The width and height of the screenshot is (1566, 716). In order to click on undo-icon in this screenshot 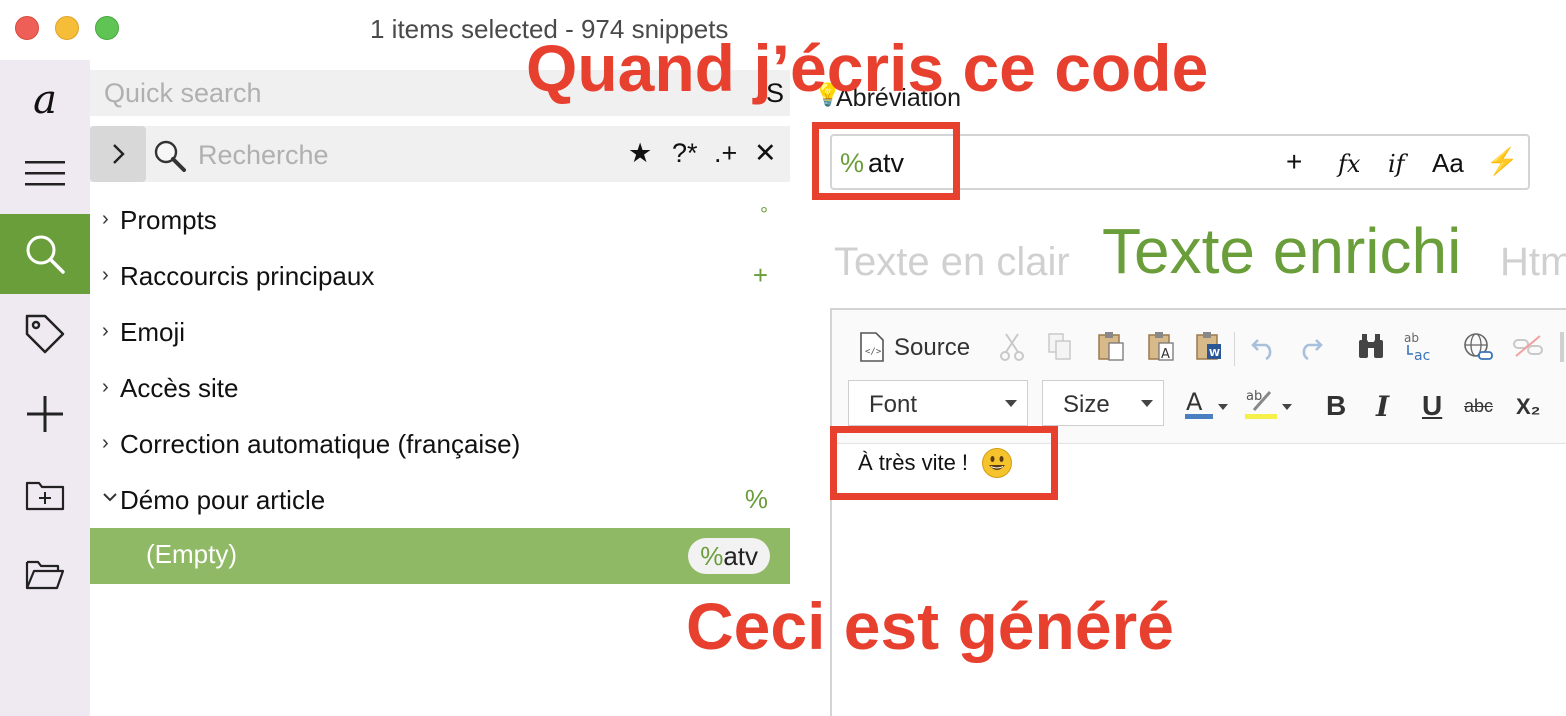, I will do `click(1264, 347)`.